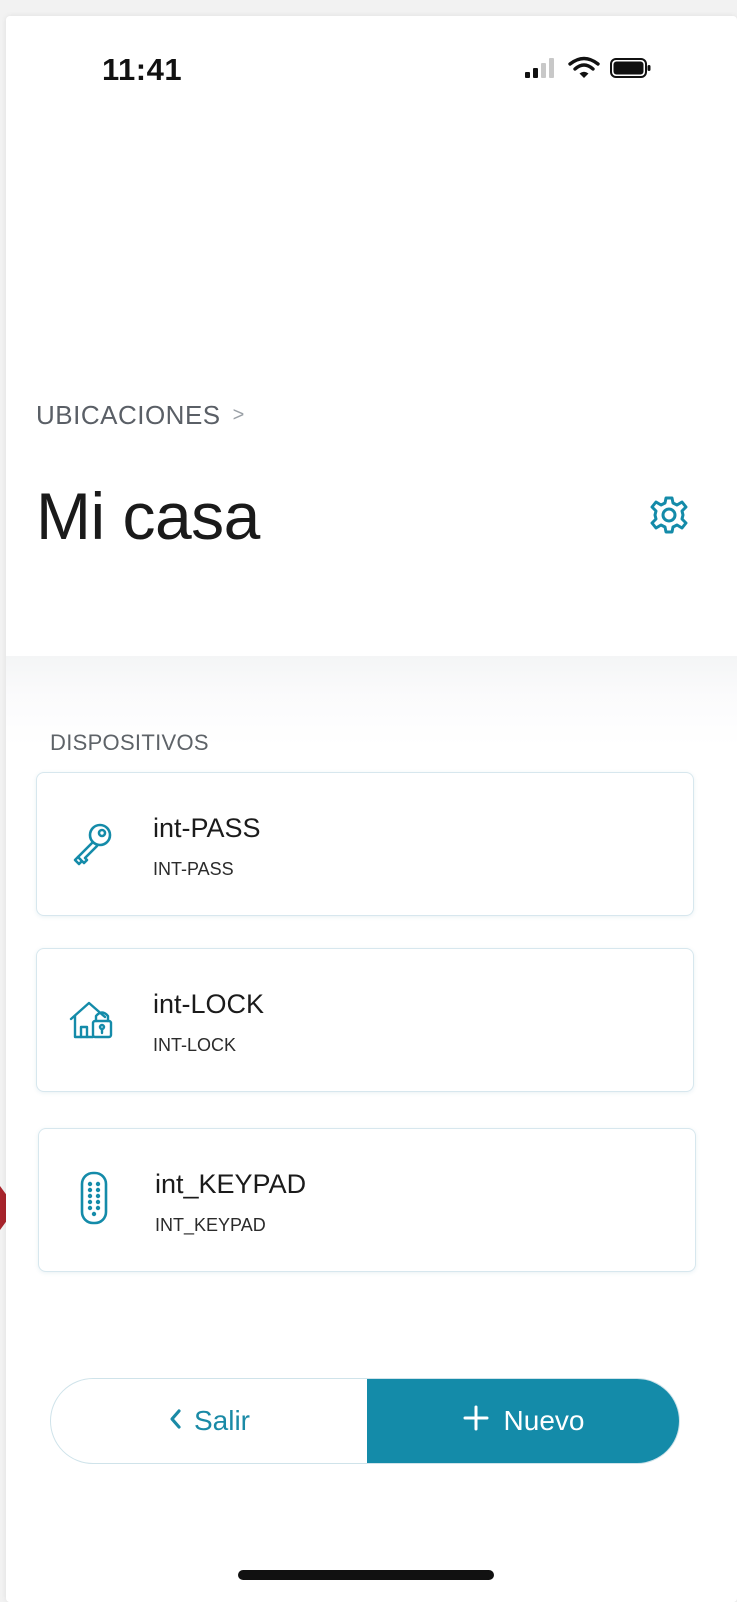  Describe the element at coordinates (631, 70) in the screenshot. I see `battery-icon` at that location.